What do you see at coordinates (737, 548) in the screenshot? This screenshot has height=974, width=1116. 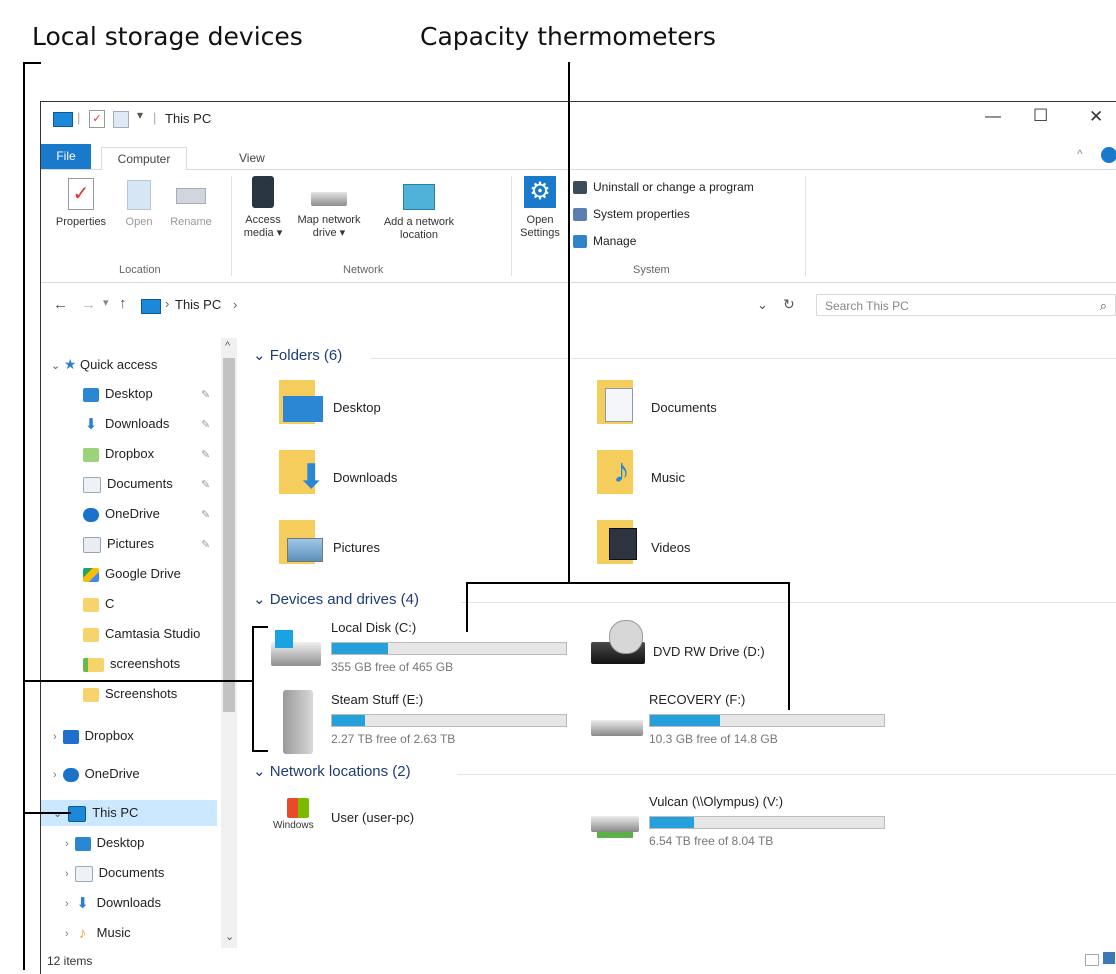 I see `folder-videos: Videos` at bounding box center [737, 548].